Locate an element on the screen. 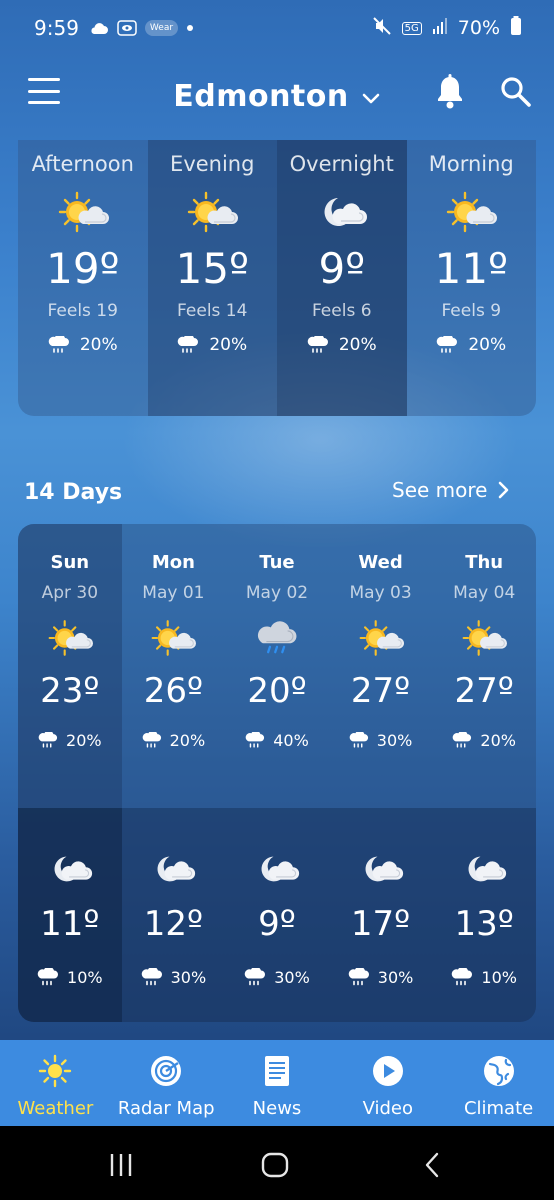  city-name: Edmonton is located at coordinates (261, 96).